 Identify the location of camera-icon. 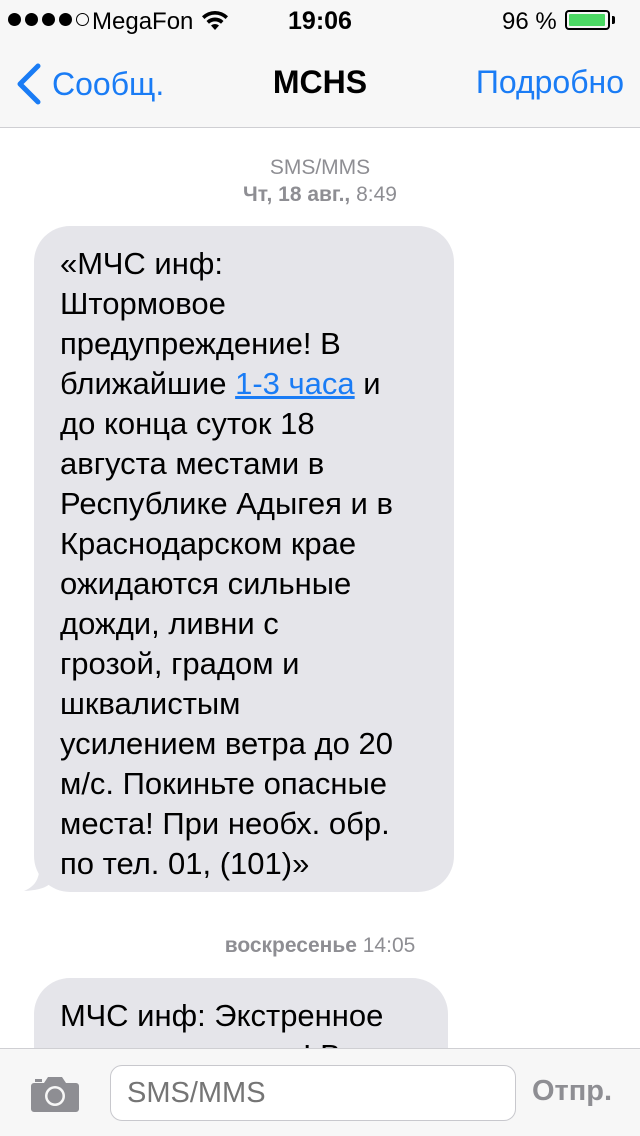
(55, 1093).